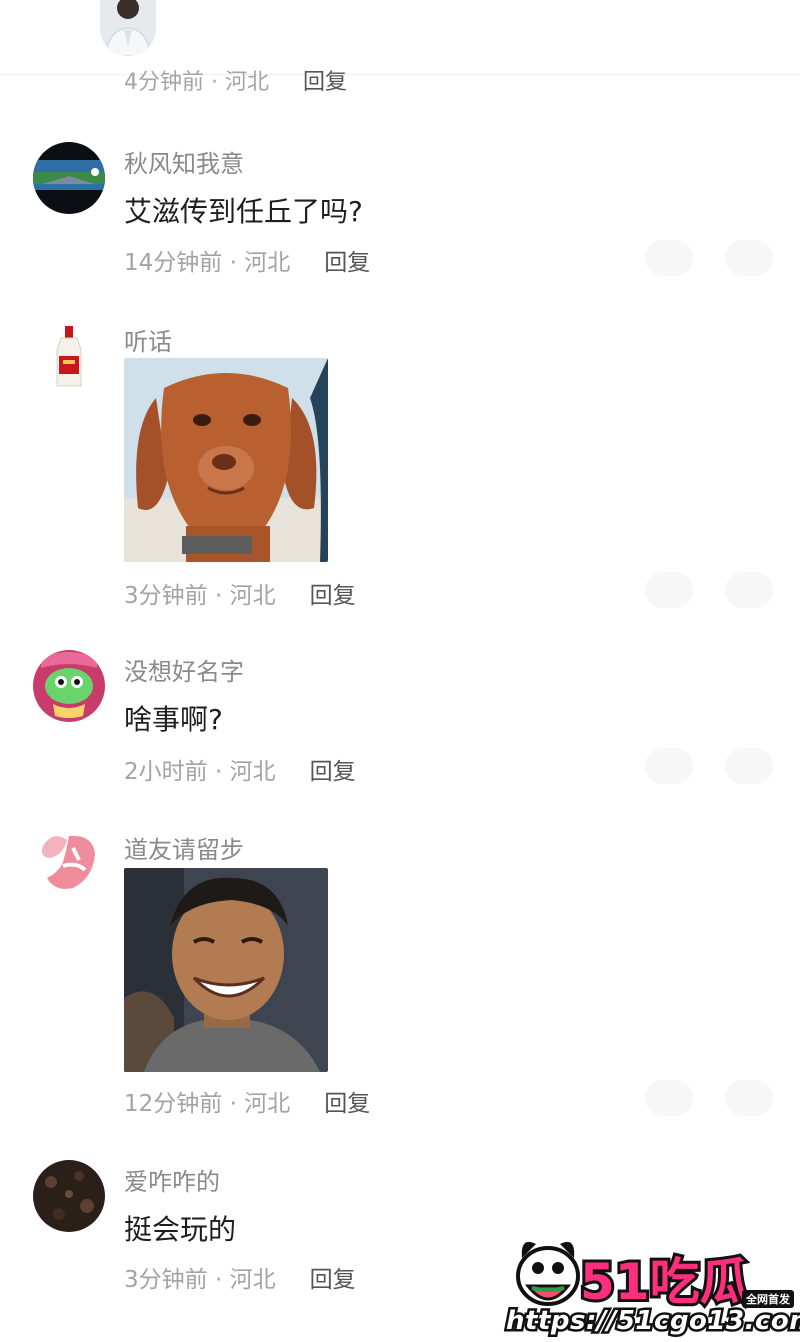 Image resolution: width=800 pixels, height=1342 pixels. What do you see at coordinates (184, 847) in the screenshot?
I see `username: 道友请留步` at bounding box center [184, 847].